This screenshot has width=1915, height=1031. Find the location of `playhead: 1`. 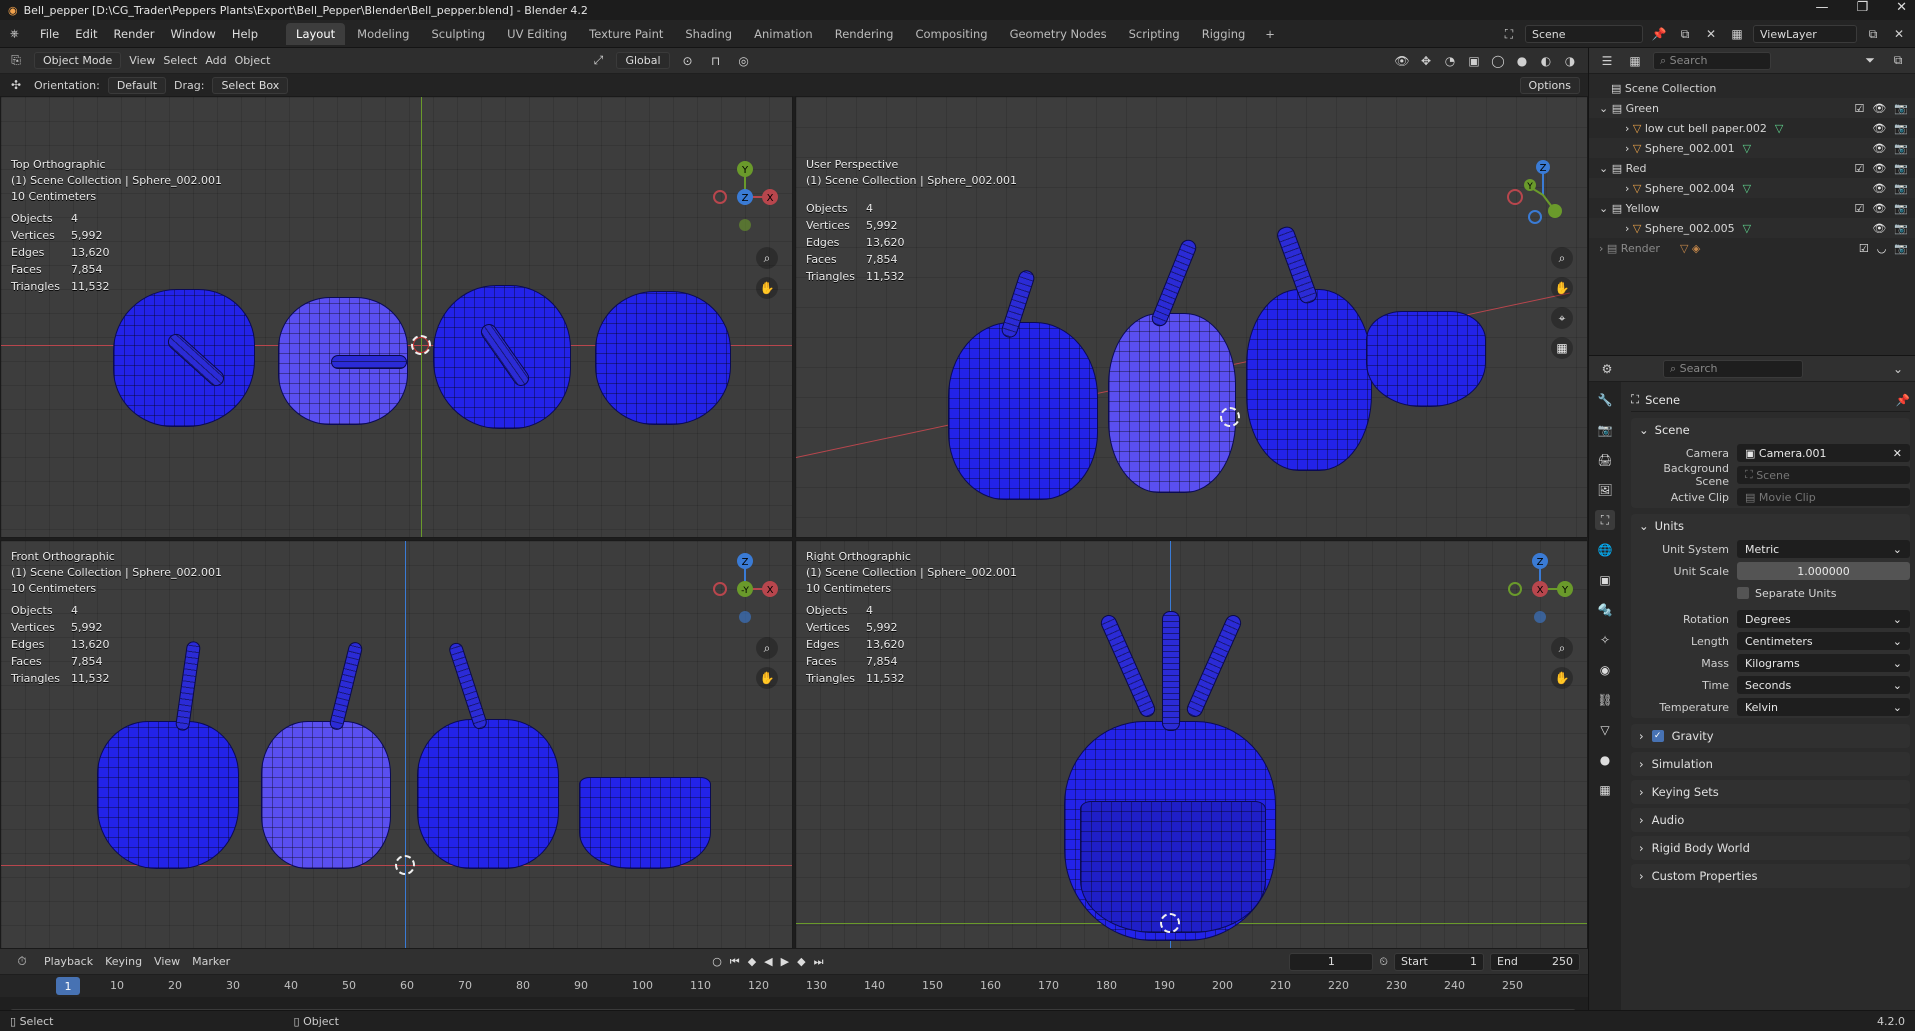

playhead: 1 is located at coordinates (68, 986).